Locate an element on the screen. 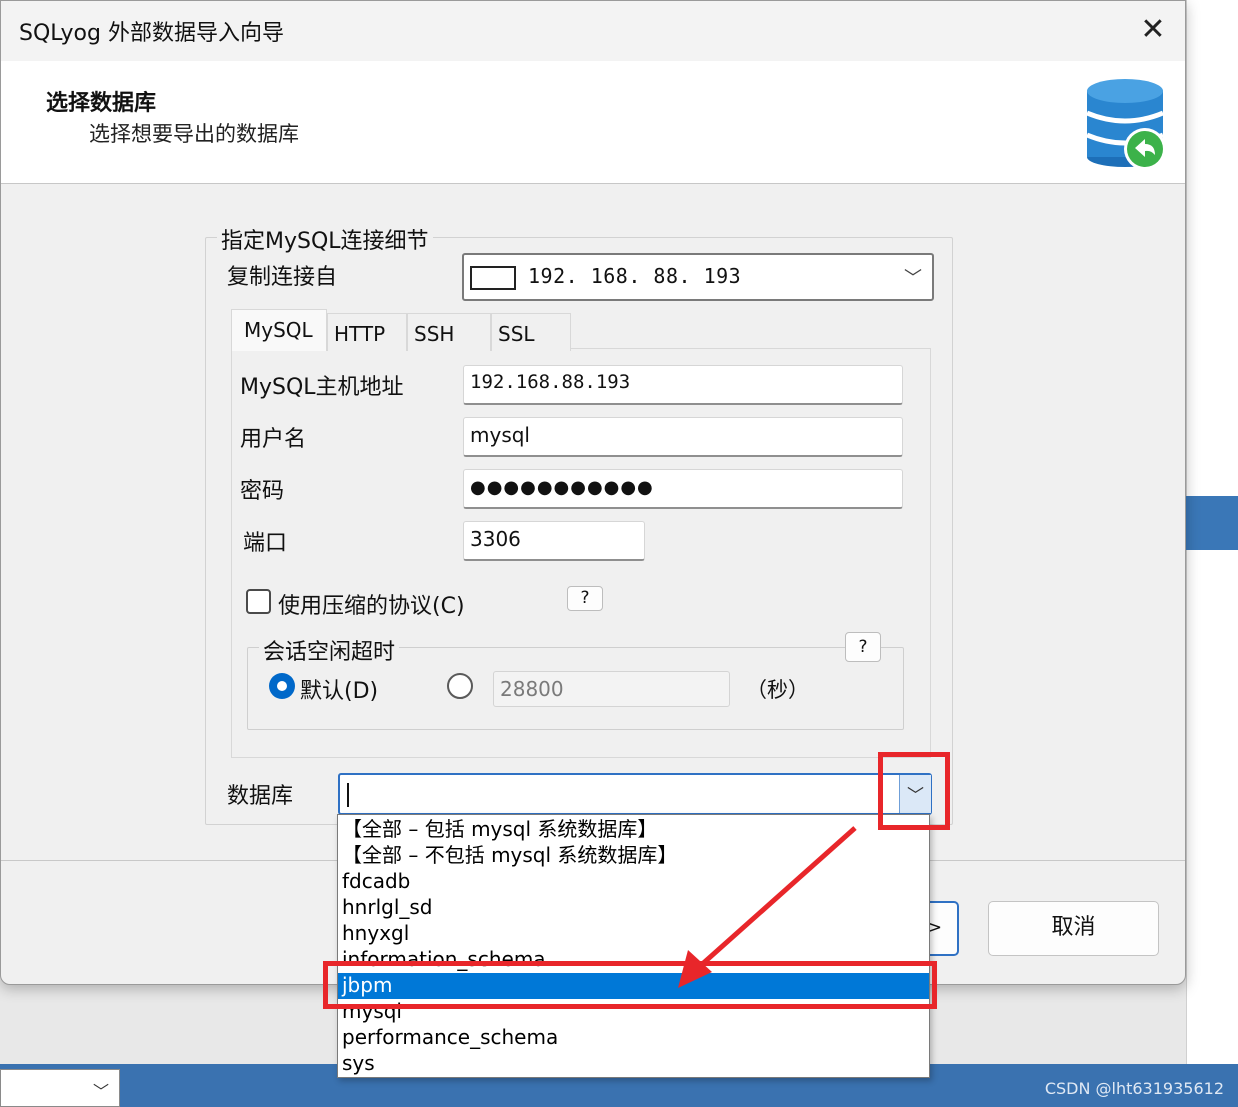 This screenshot has height=1107, width=1238. custom-timeout-radio is located at coordinates (460, 686).